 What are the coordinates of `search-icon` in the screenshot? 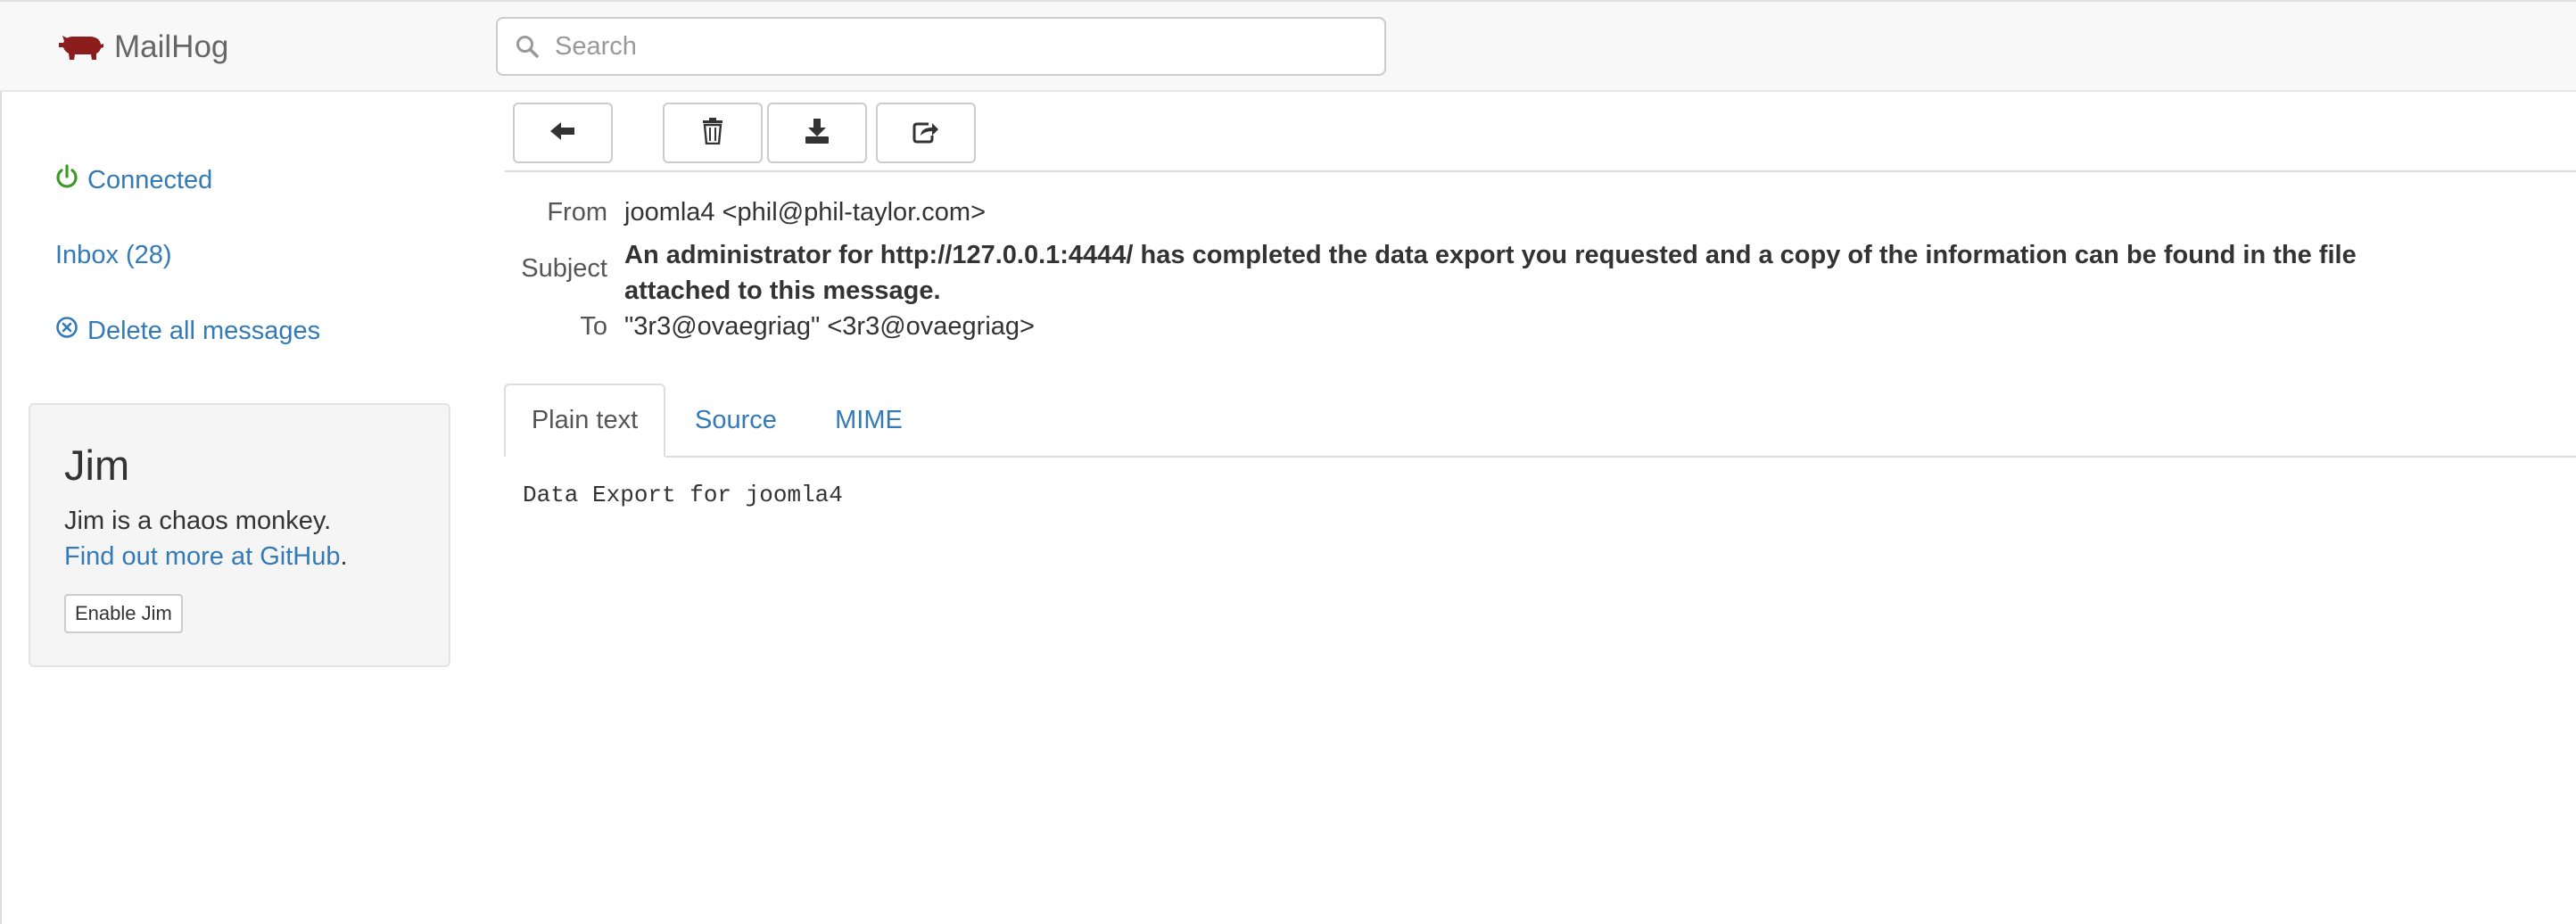 It's located at (529, 46).